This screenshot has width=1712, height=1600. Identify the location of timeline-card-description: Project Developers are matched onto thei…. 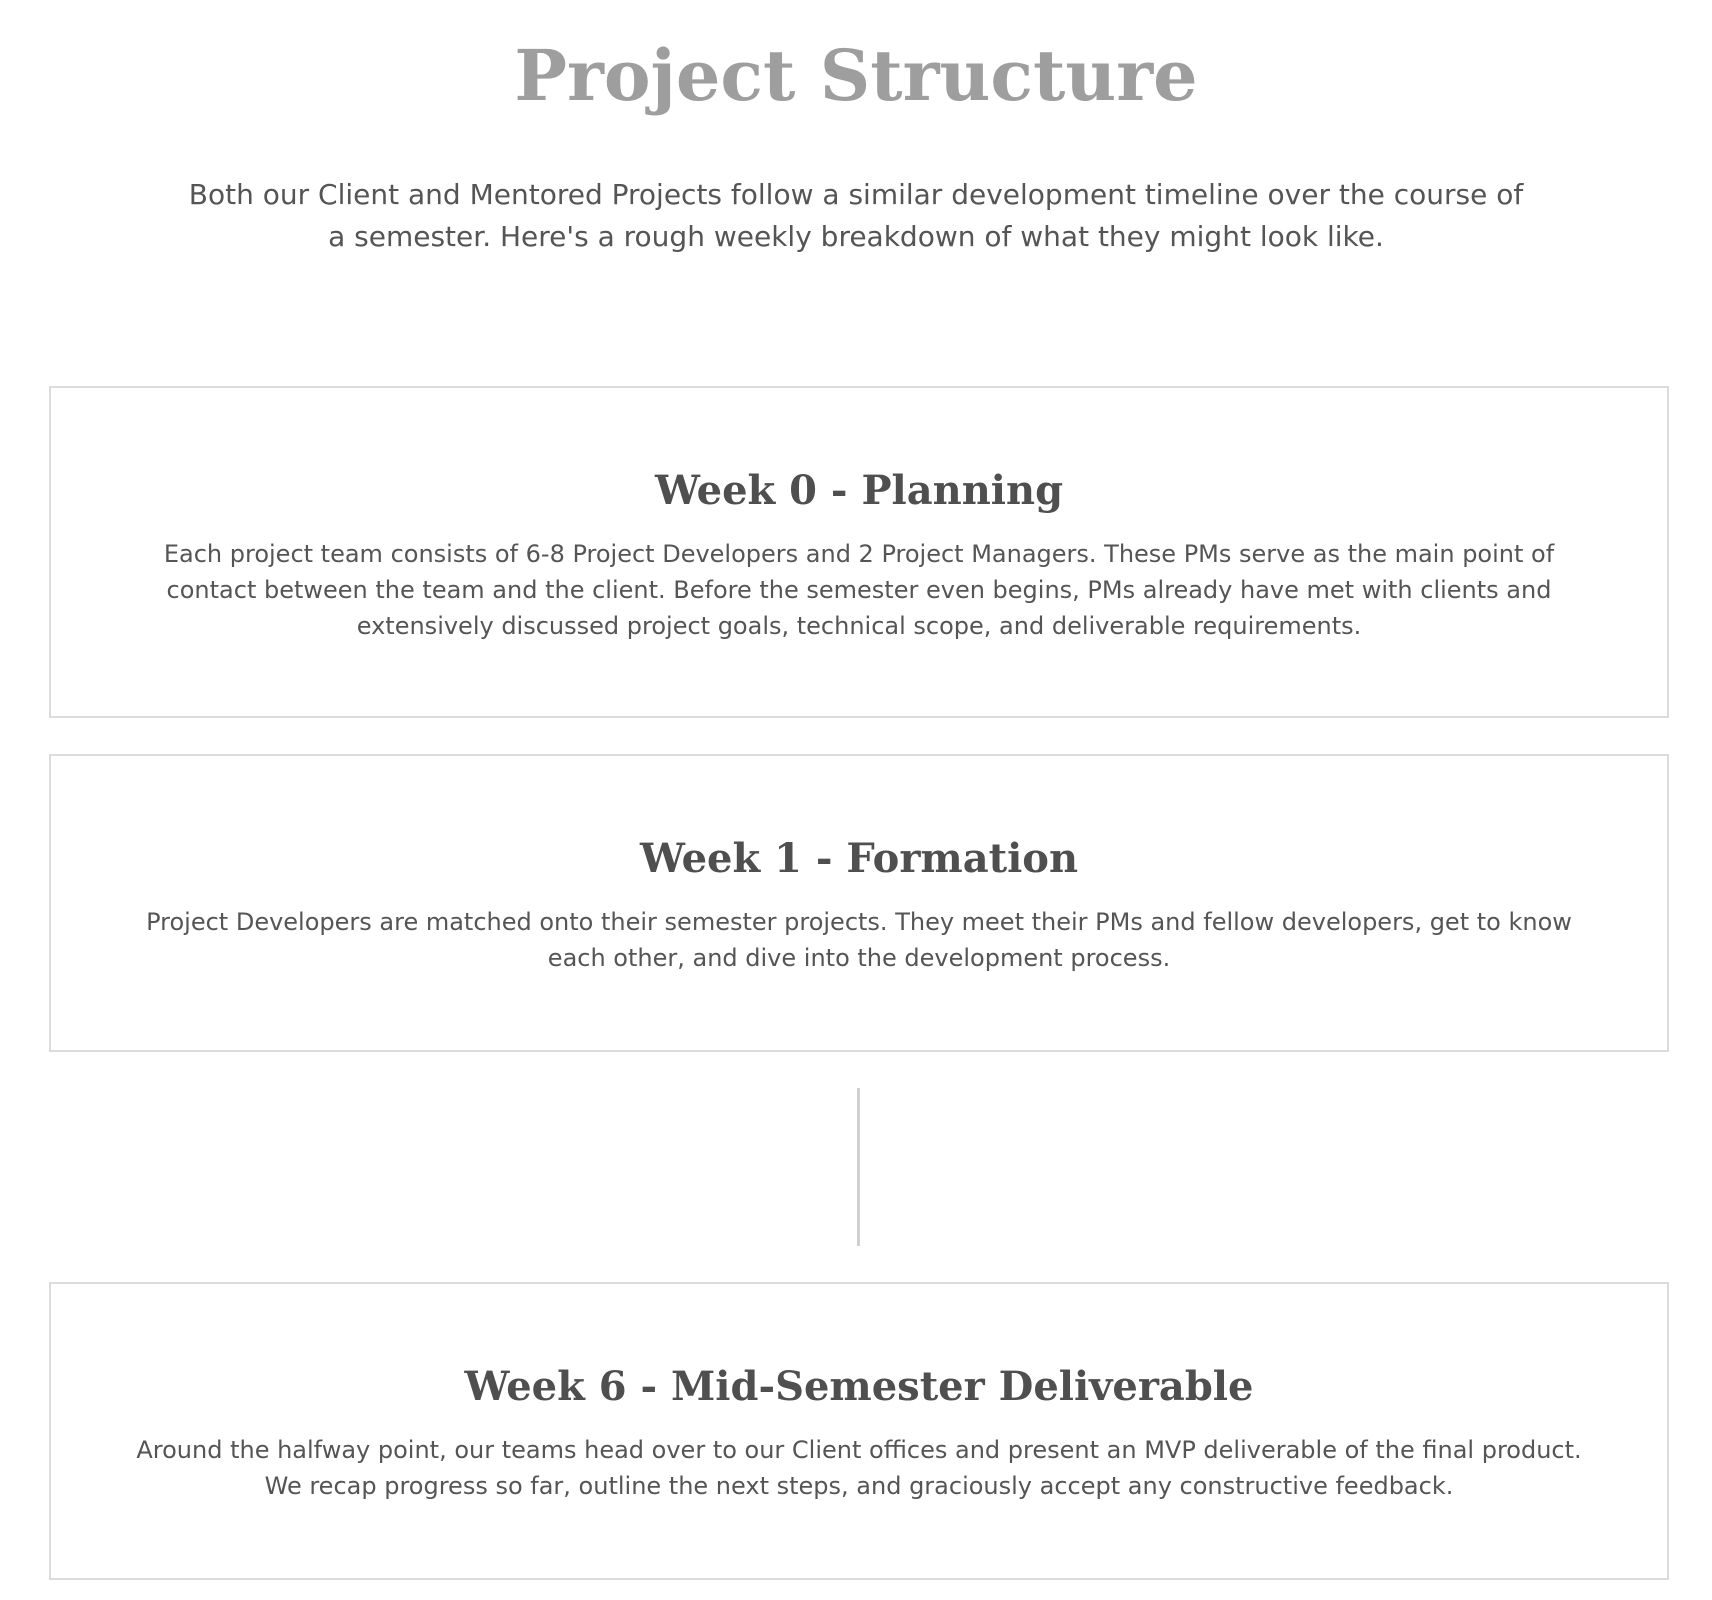
(859, 940).